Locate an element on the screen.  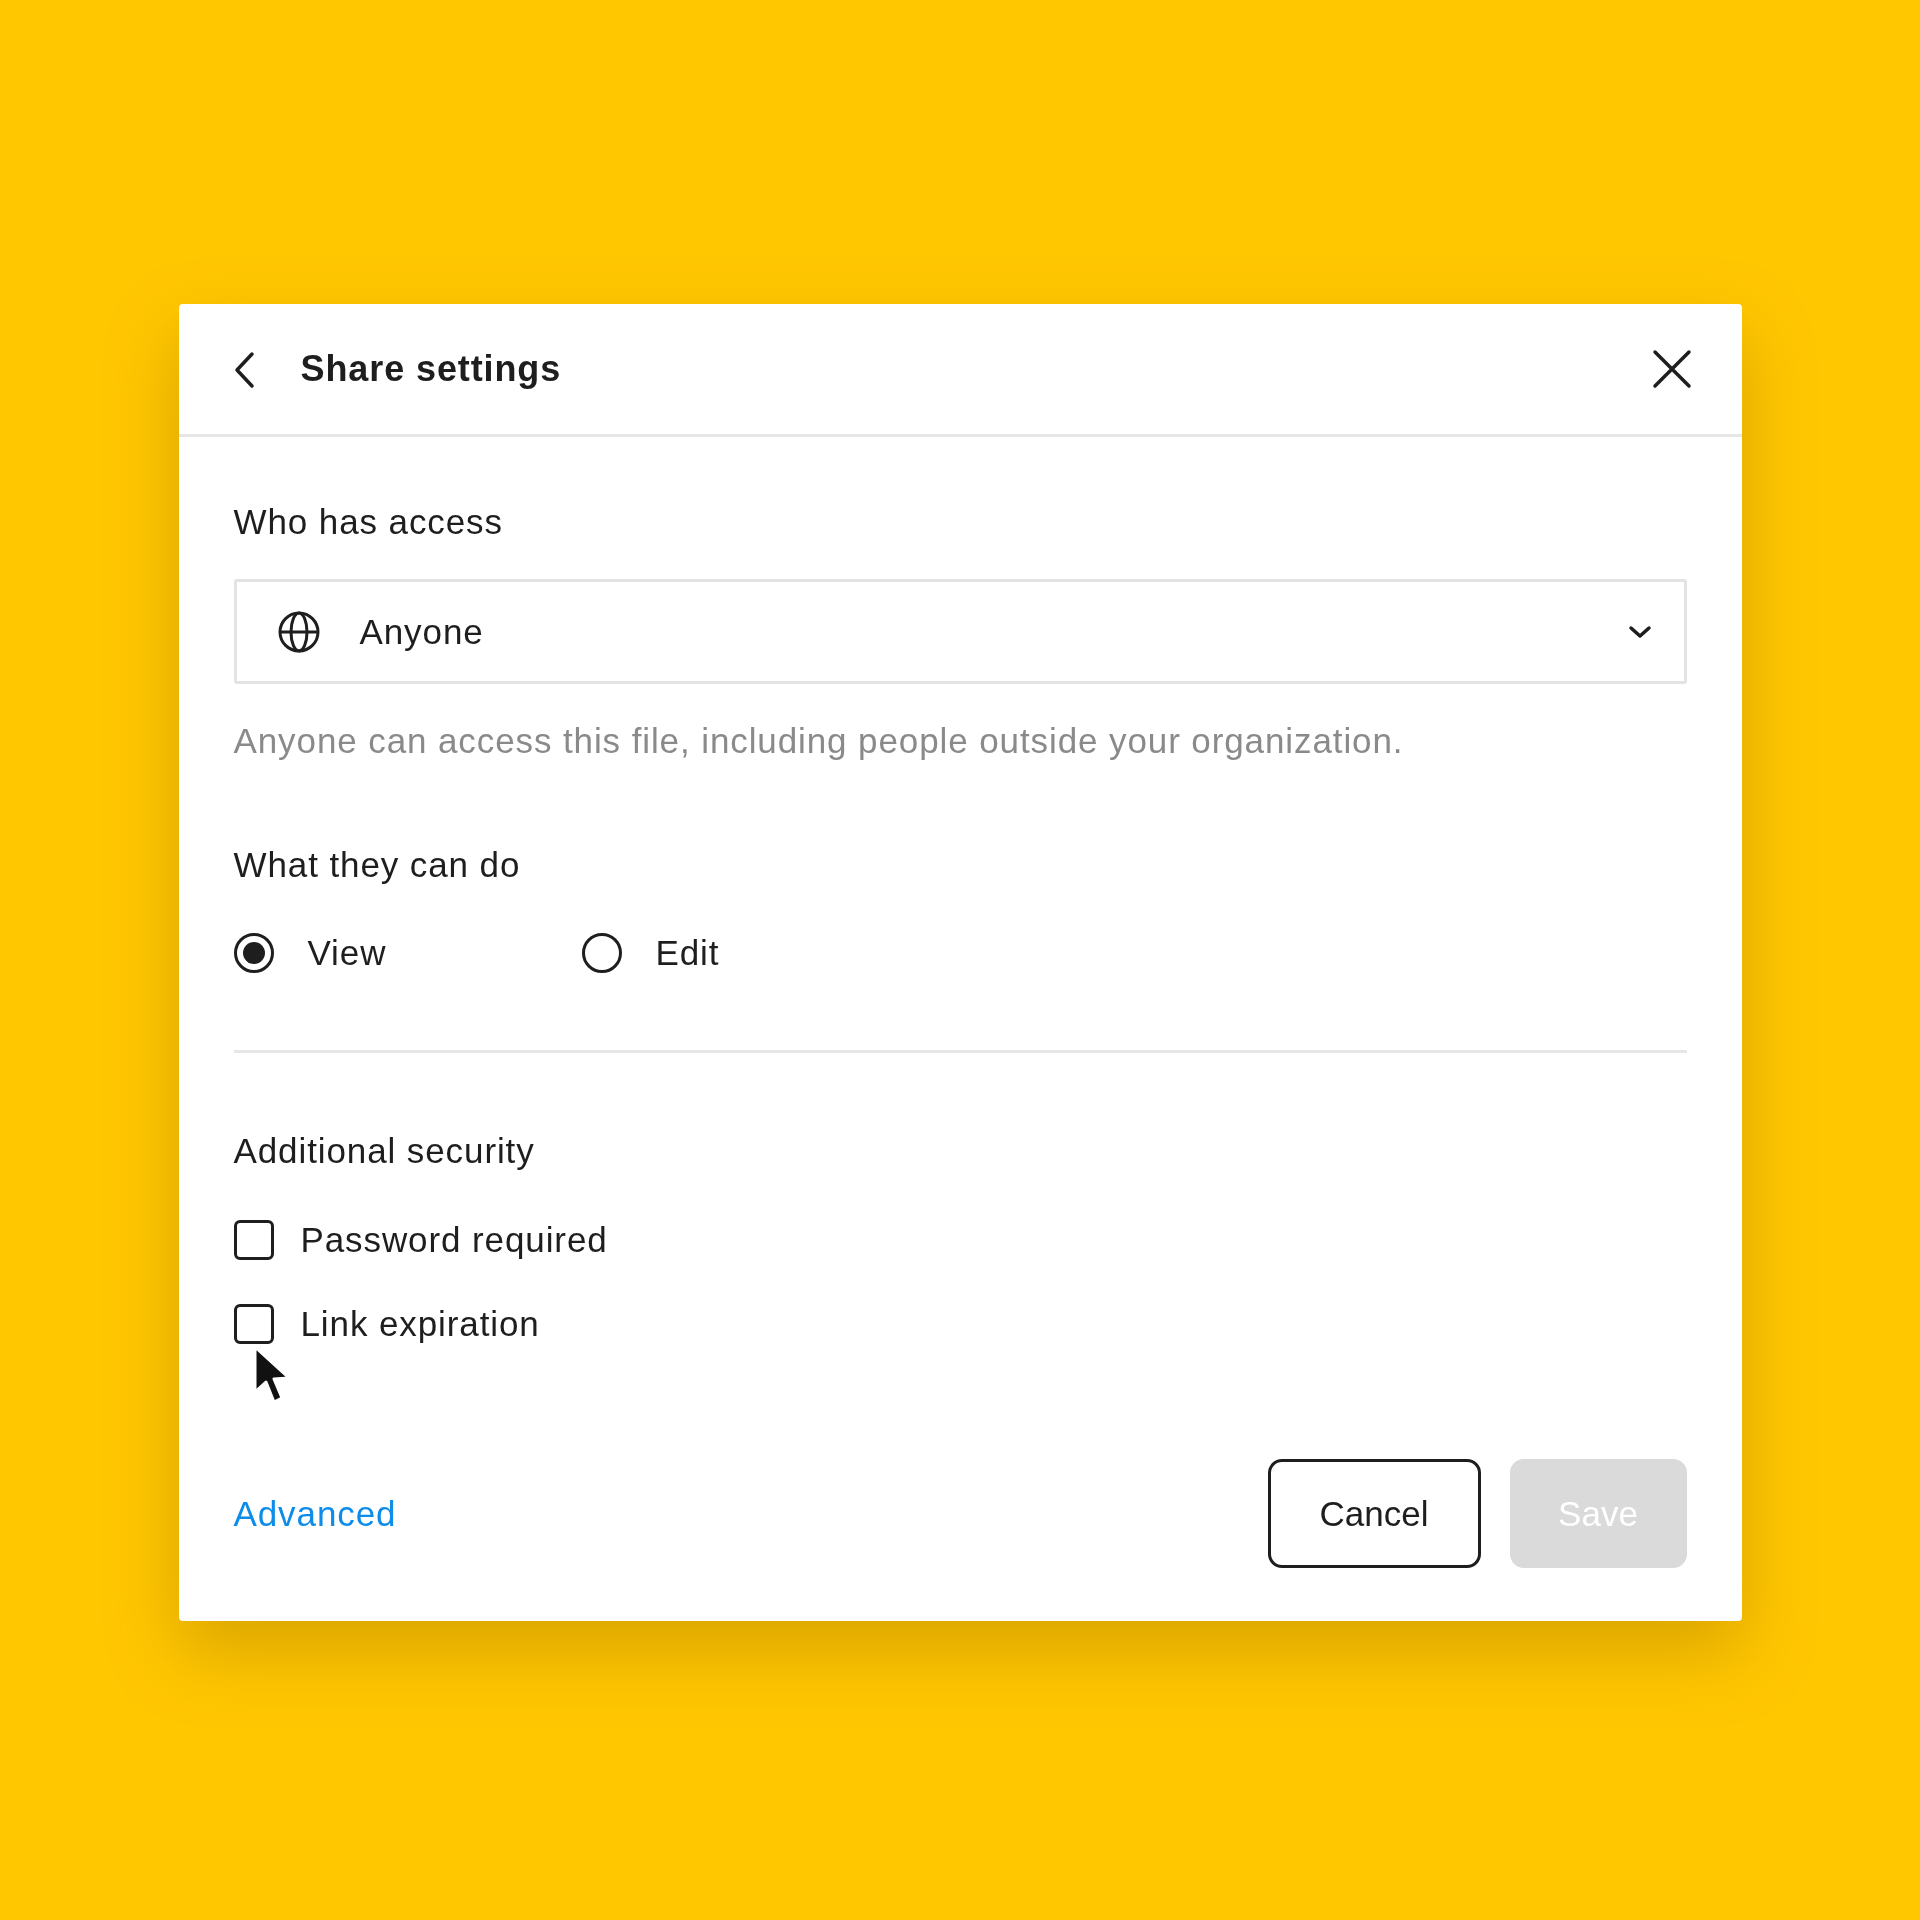
permission-radio-option: View is located at coordinates (407, 953).